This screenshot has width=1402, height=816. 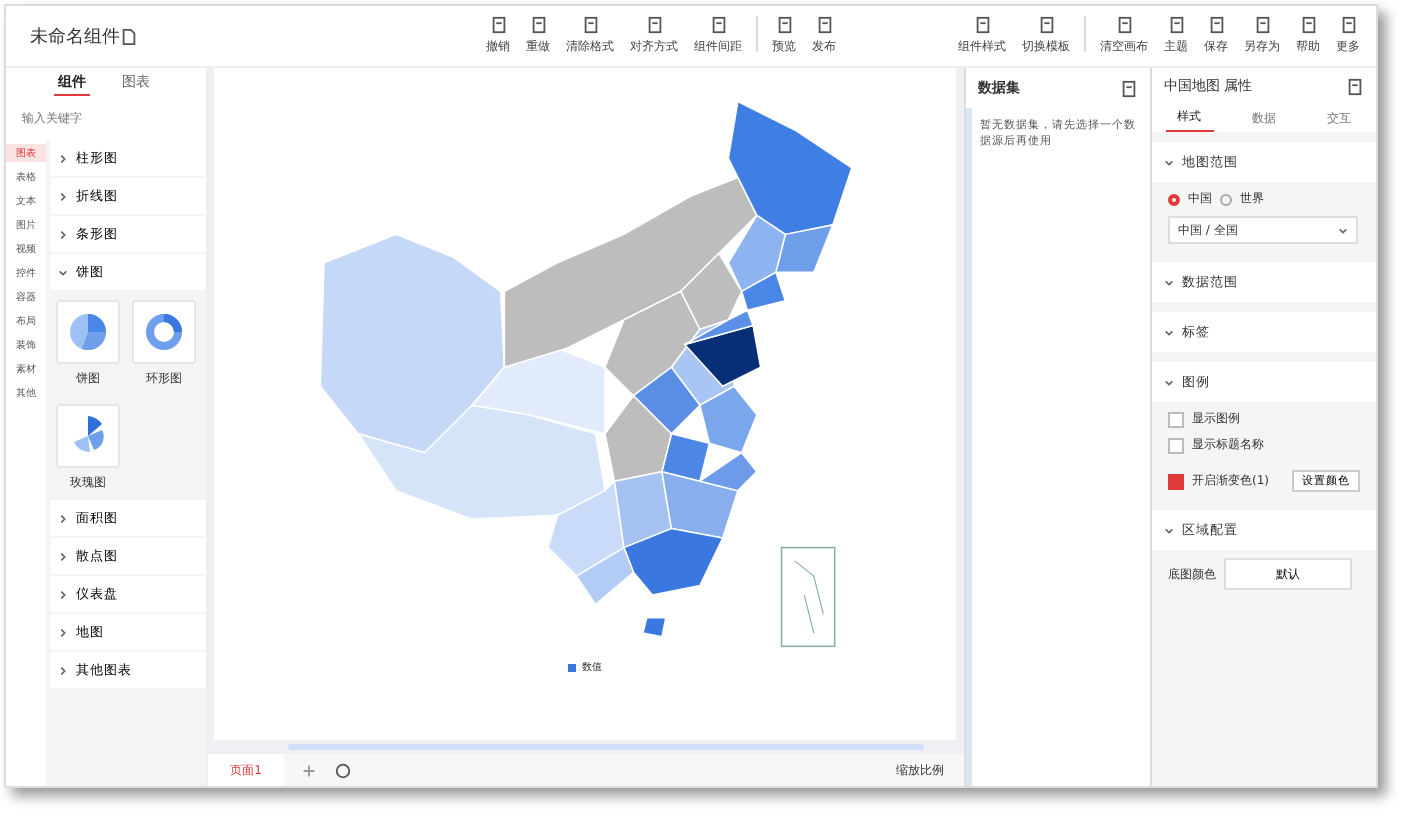 I want to click on add-icon, so click(x=309, y=770).